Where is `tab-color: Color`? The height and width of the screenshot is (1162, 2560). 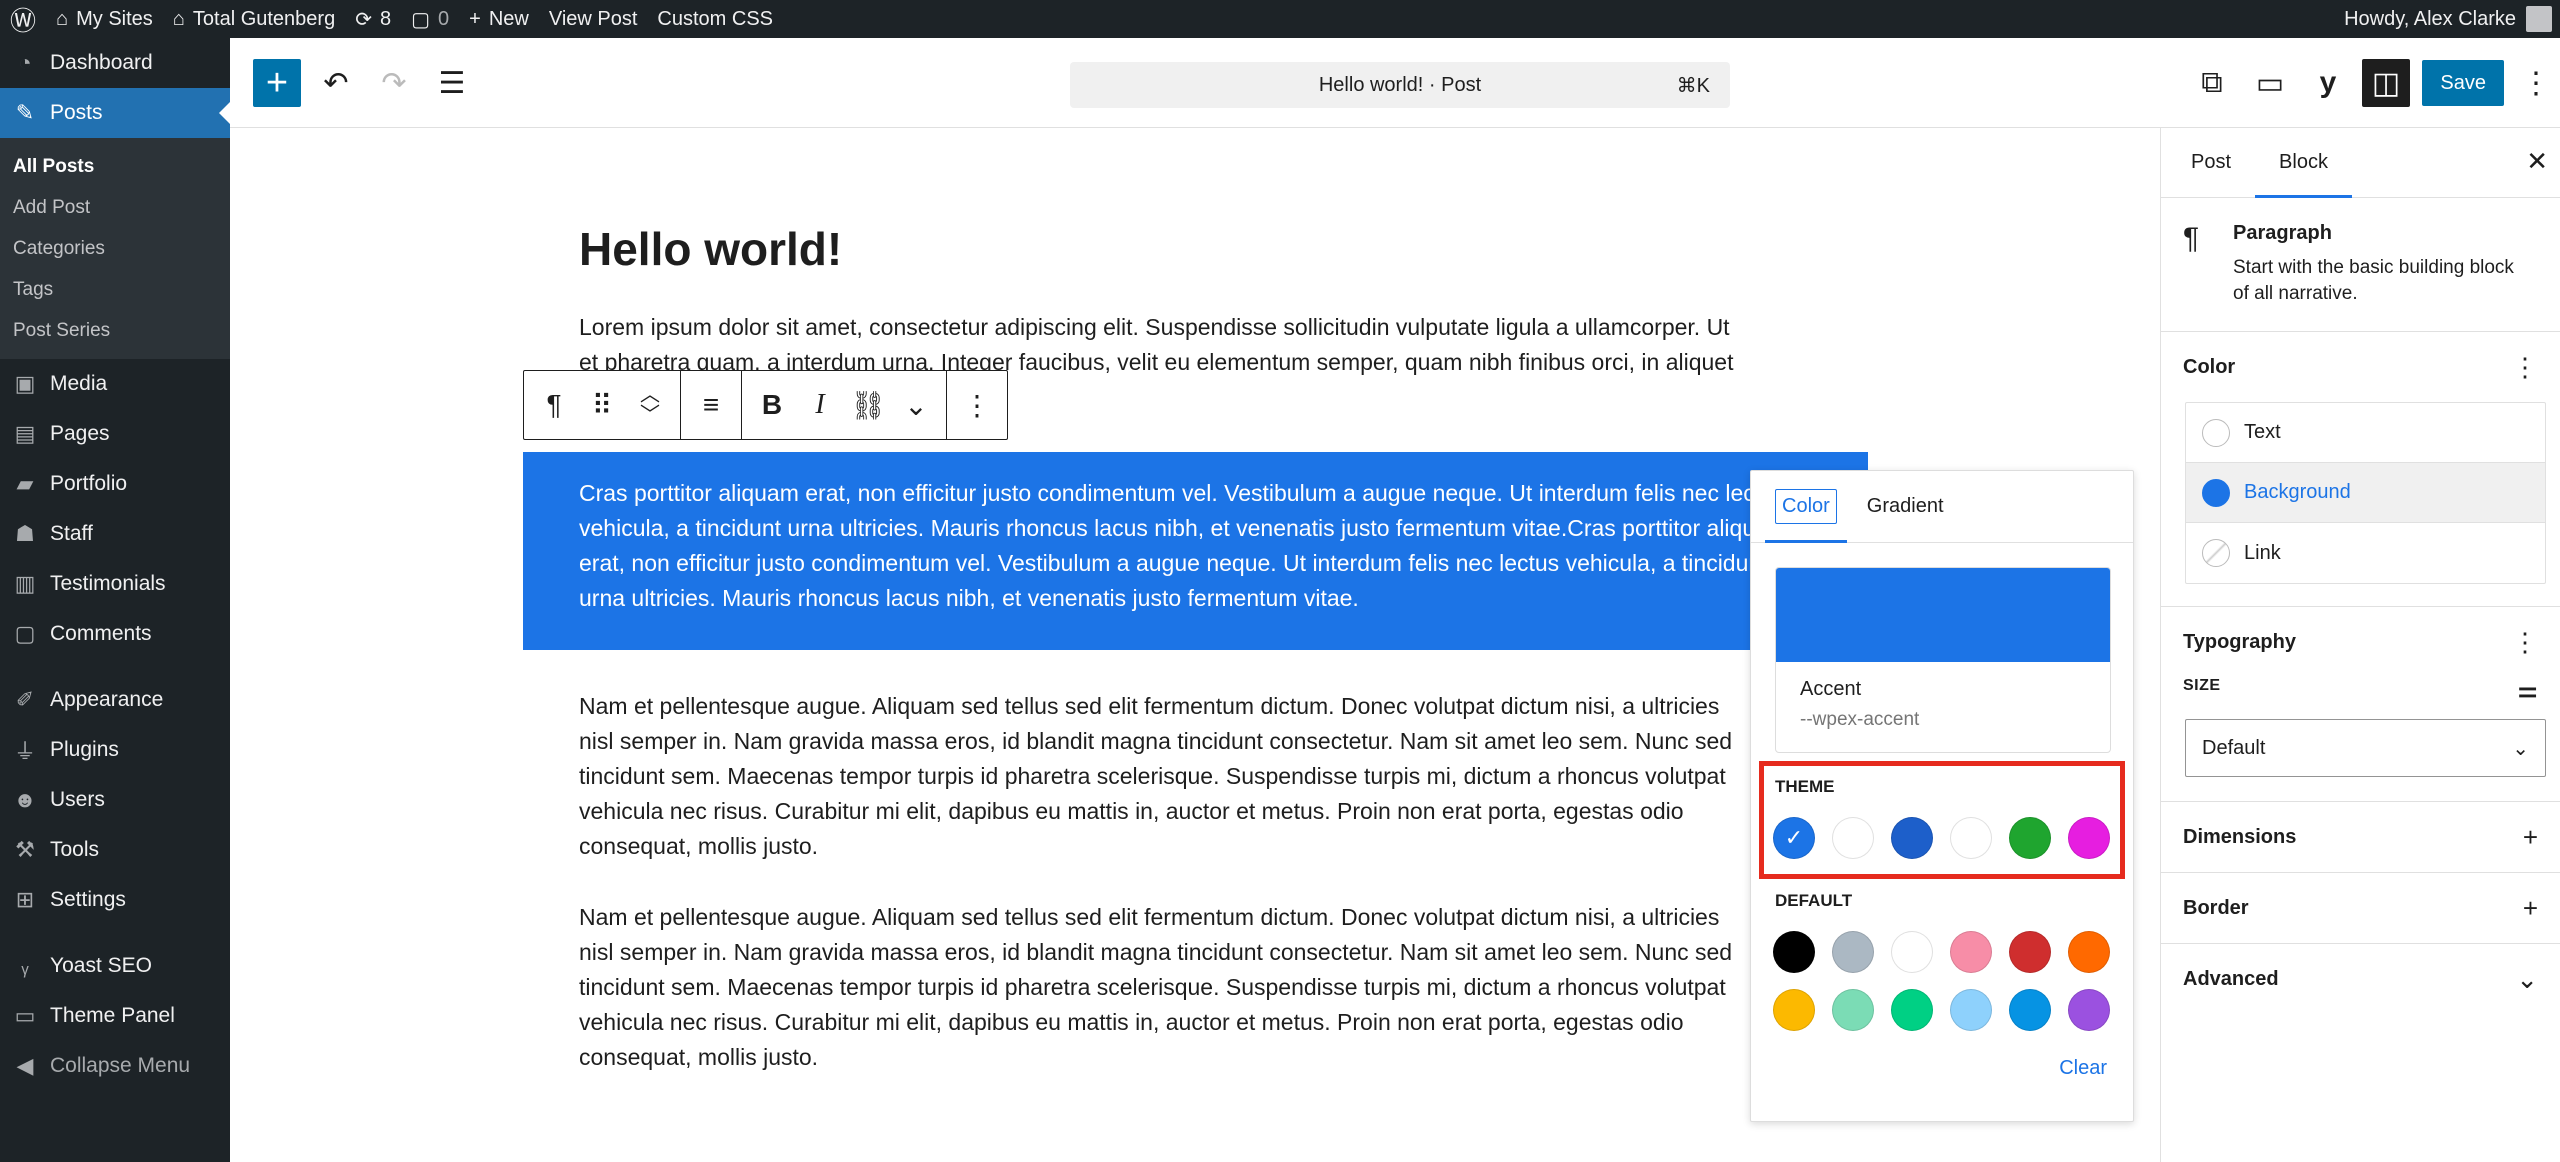 tab-color: Color is located at coordinates (1806, 507).